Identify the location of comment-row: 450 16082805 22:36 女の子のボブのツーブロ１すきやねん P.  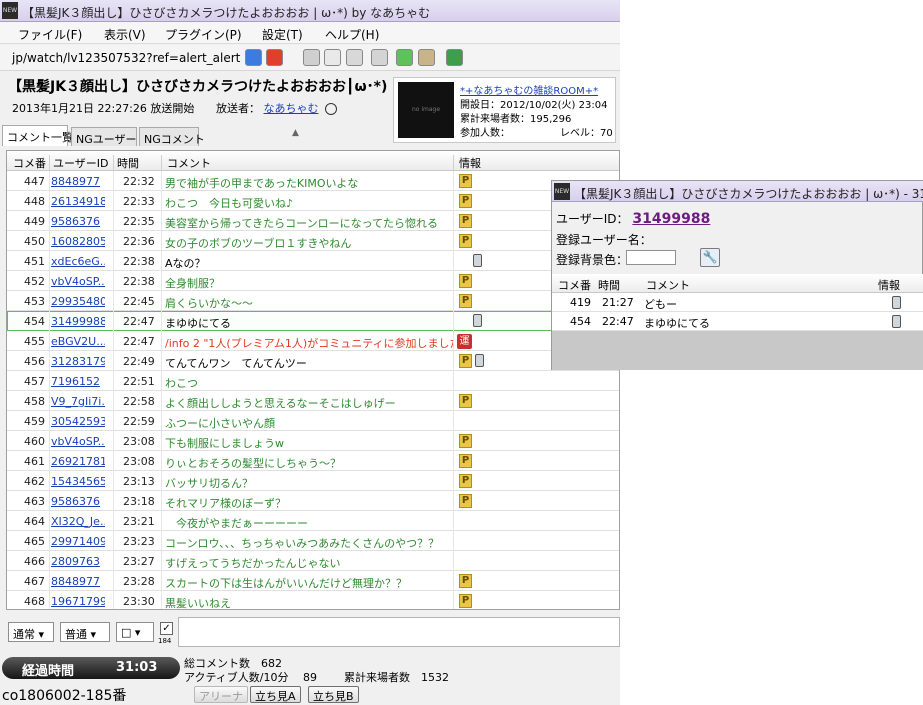
(313, 241).